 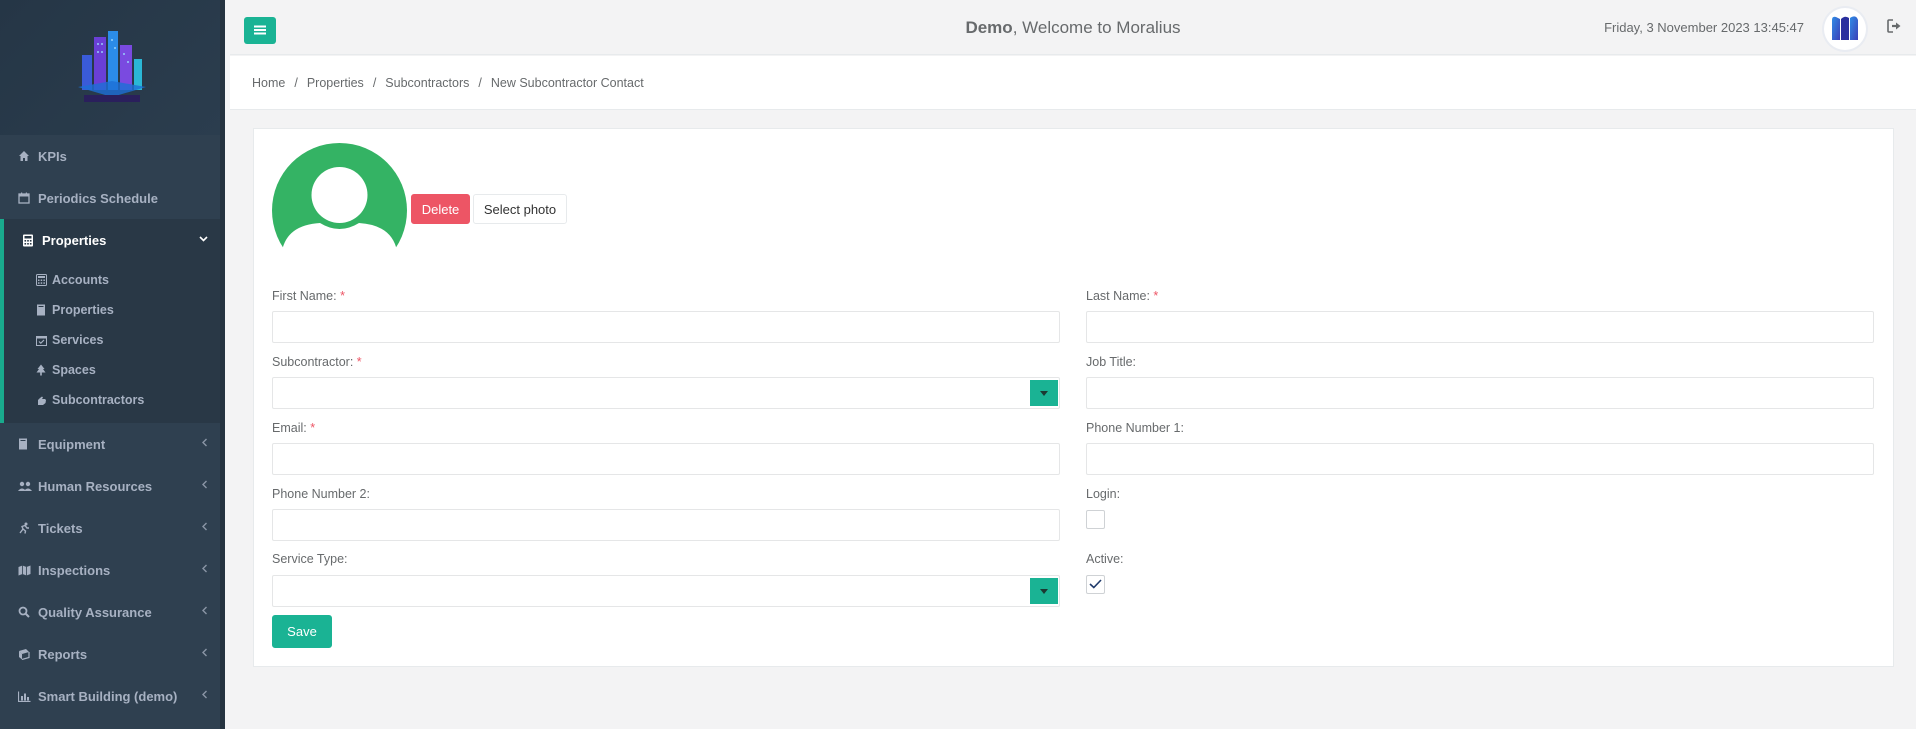 I want to click on welcome-text: , Welcome to Moralius, so click(x=1096, y=27).